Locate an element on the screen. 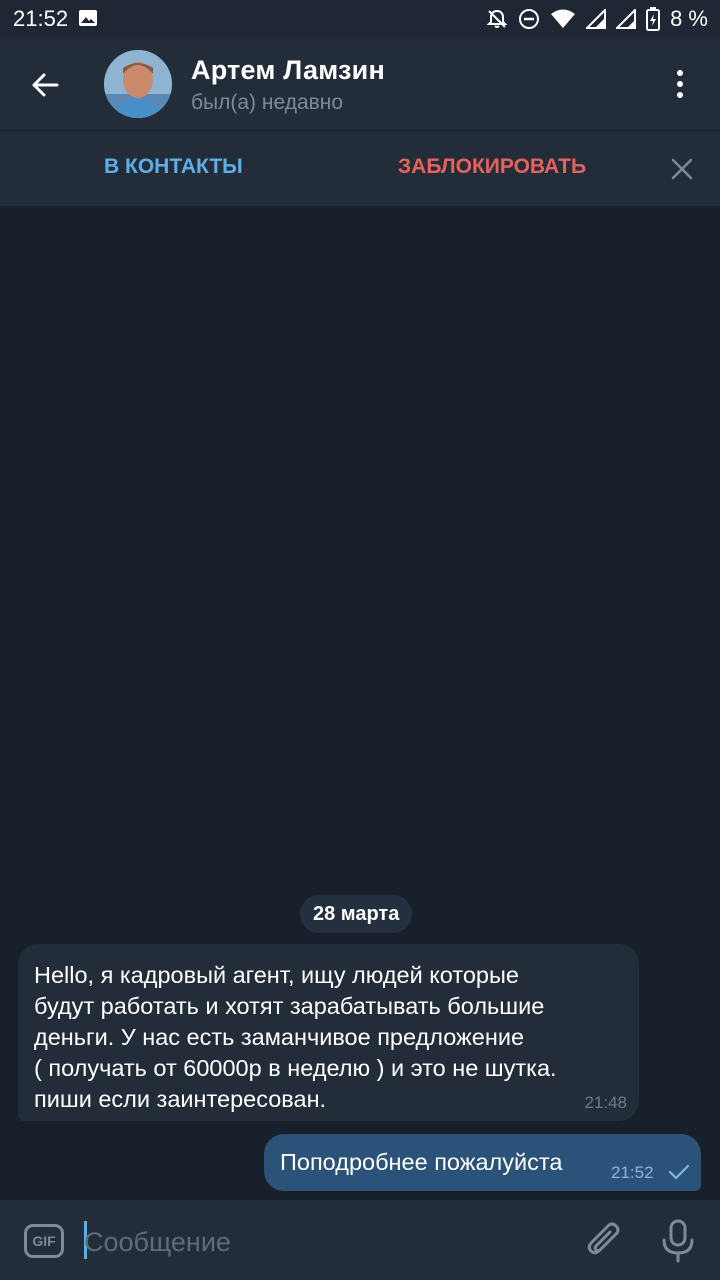  date-separator: 28 марта is located at coordinates (356, 914).